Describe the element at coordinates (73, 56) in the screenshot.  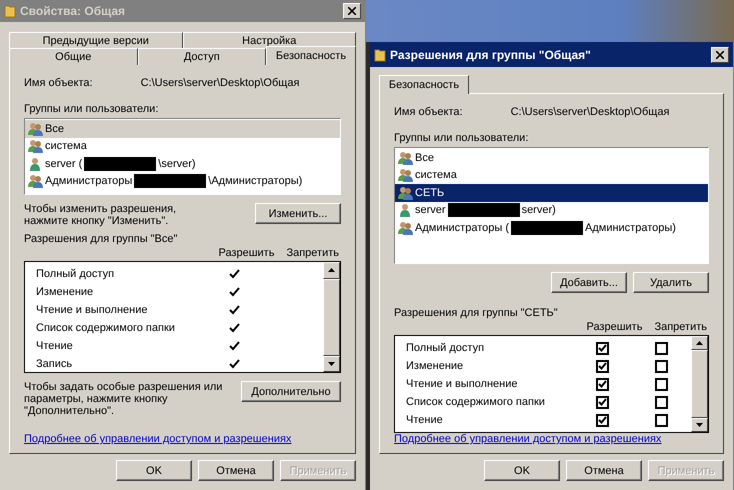
I see `tab: Общие` at that location.